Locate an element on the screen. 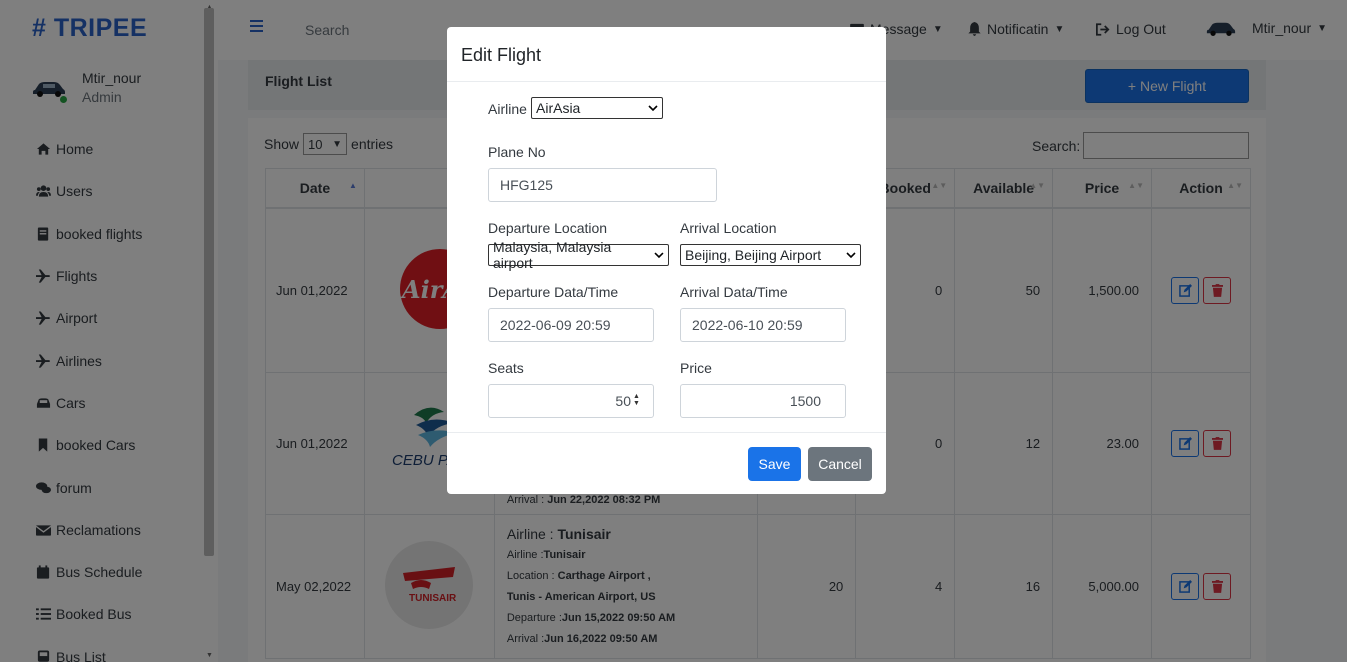  departure-location-select: Malaysia, Malaysia airport is located at coordinates (578, 255).